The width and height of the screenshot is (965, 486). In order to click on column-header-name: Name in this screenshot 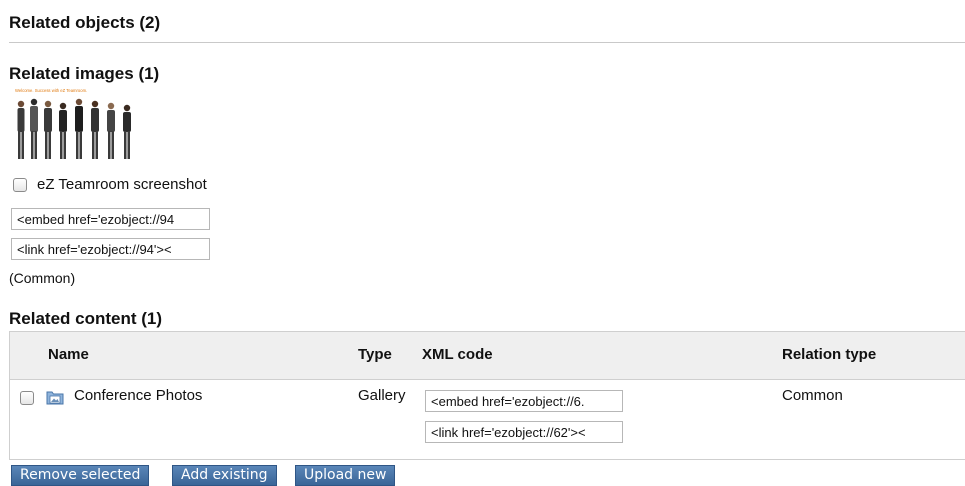, I will do `click(68, 354)`.